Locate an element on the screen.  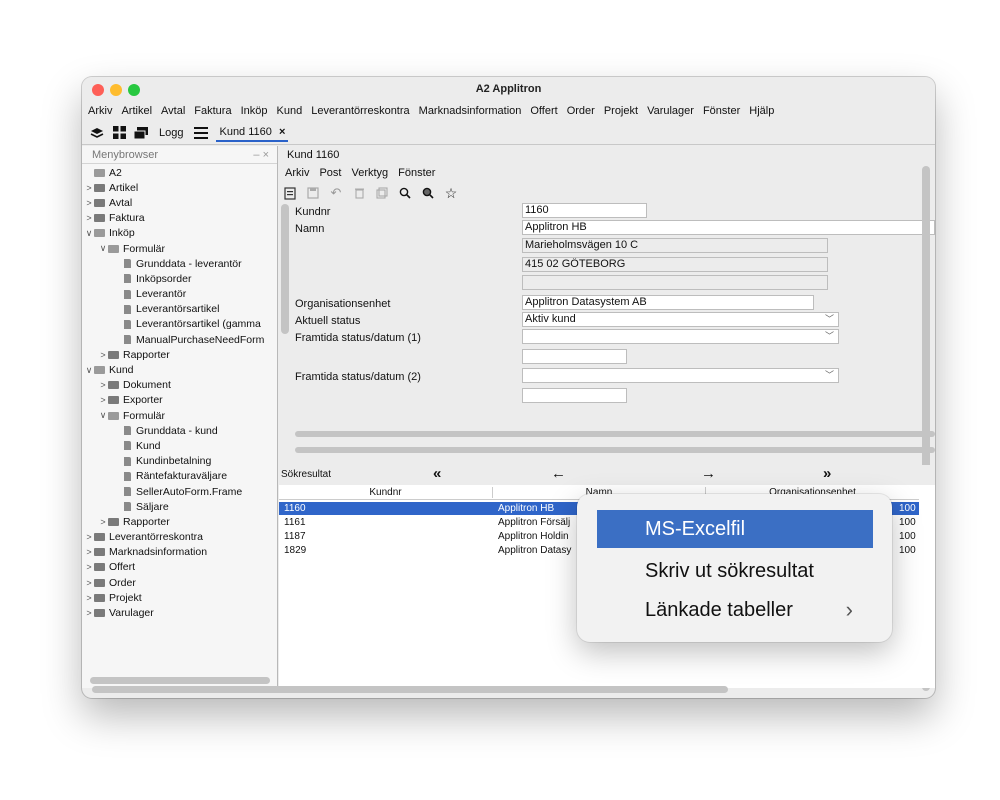
sidebar-item: ∨ Inköp is located at coordinates (179, 233).